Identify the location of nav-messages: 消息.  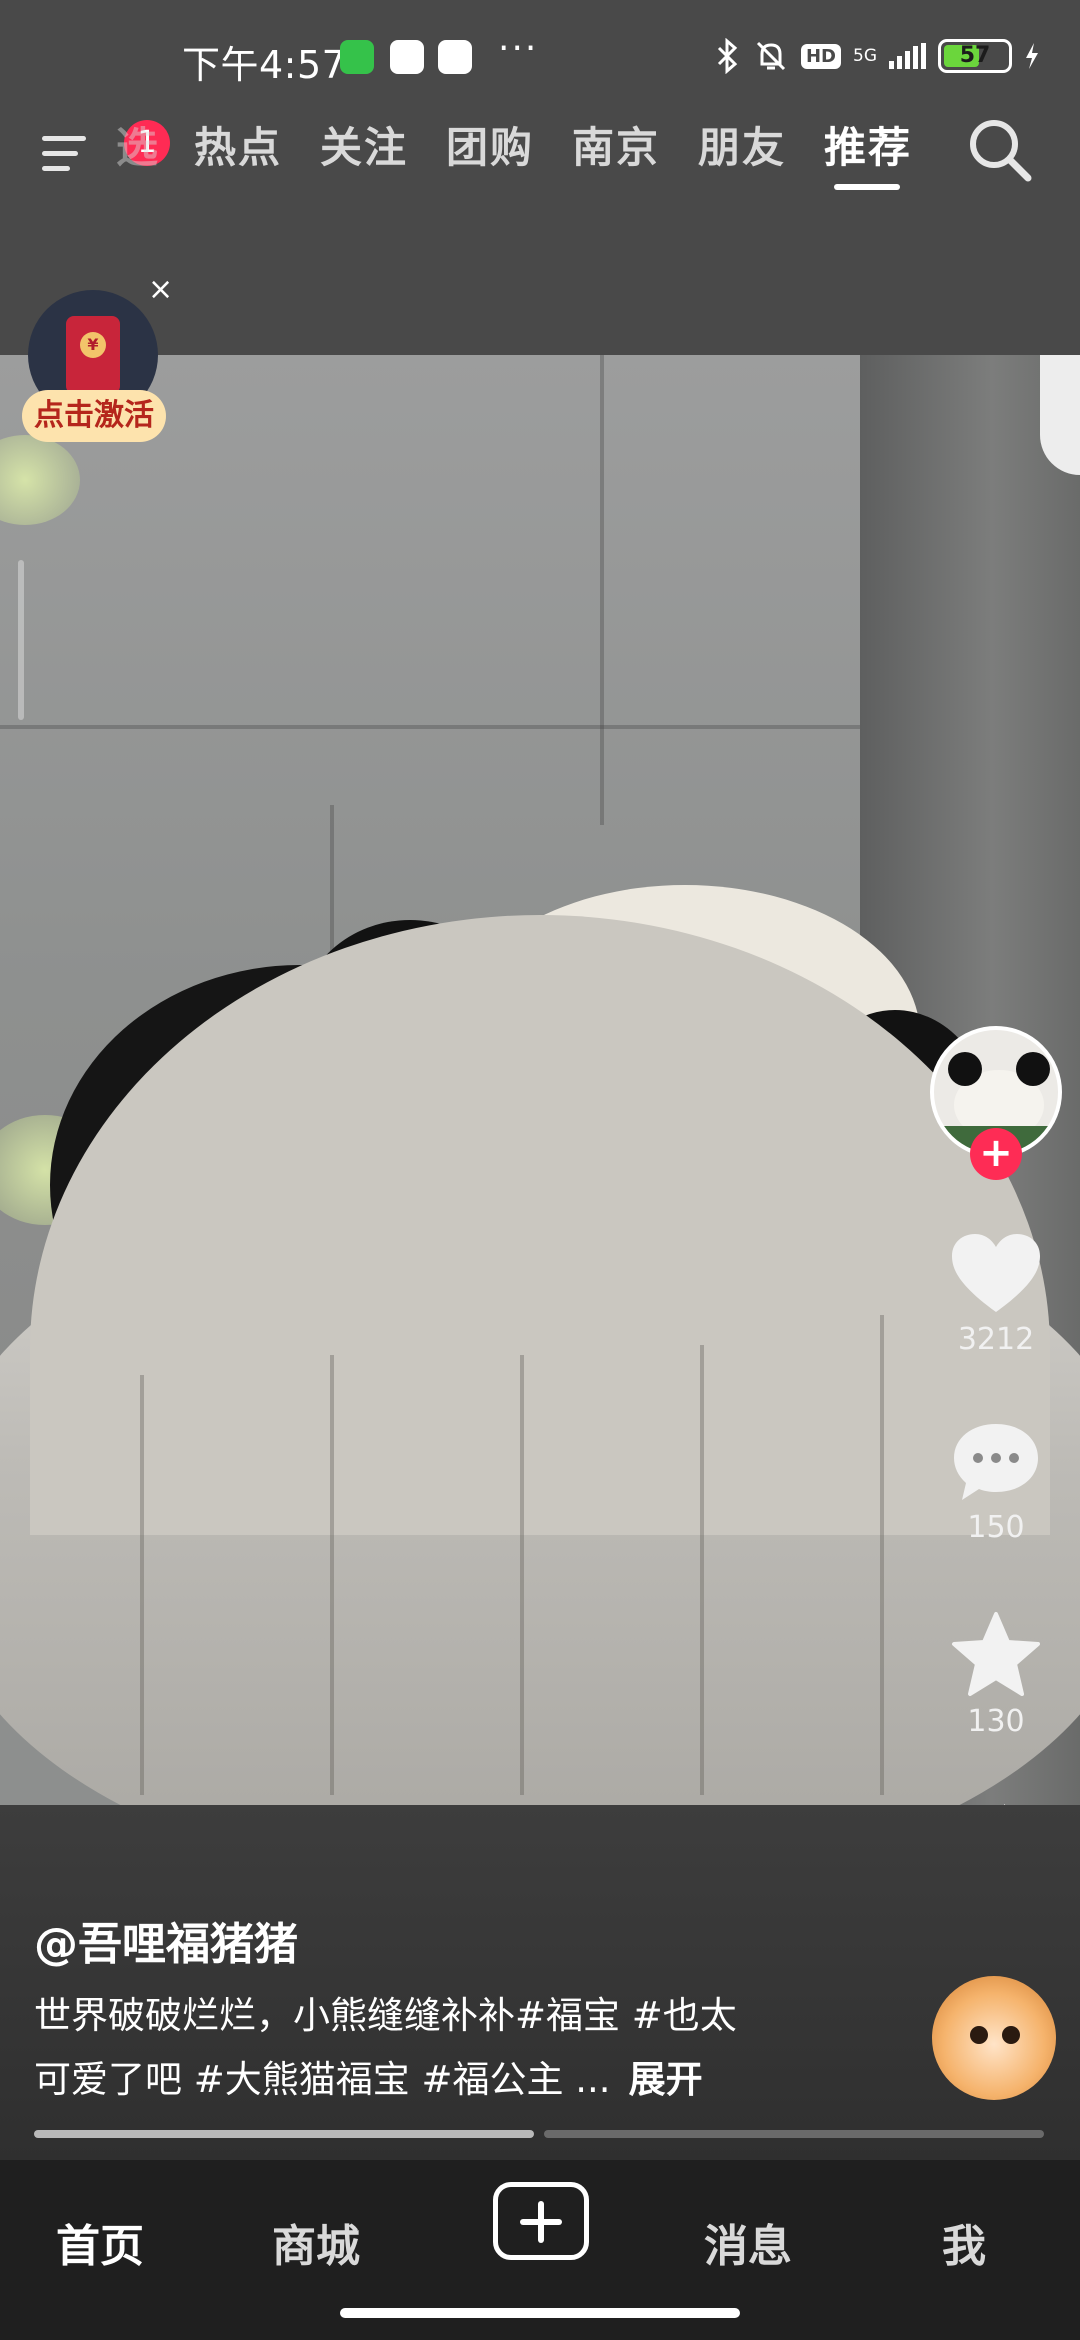
(748, 2242).